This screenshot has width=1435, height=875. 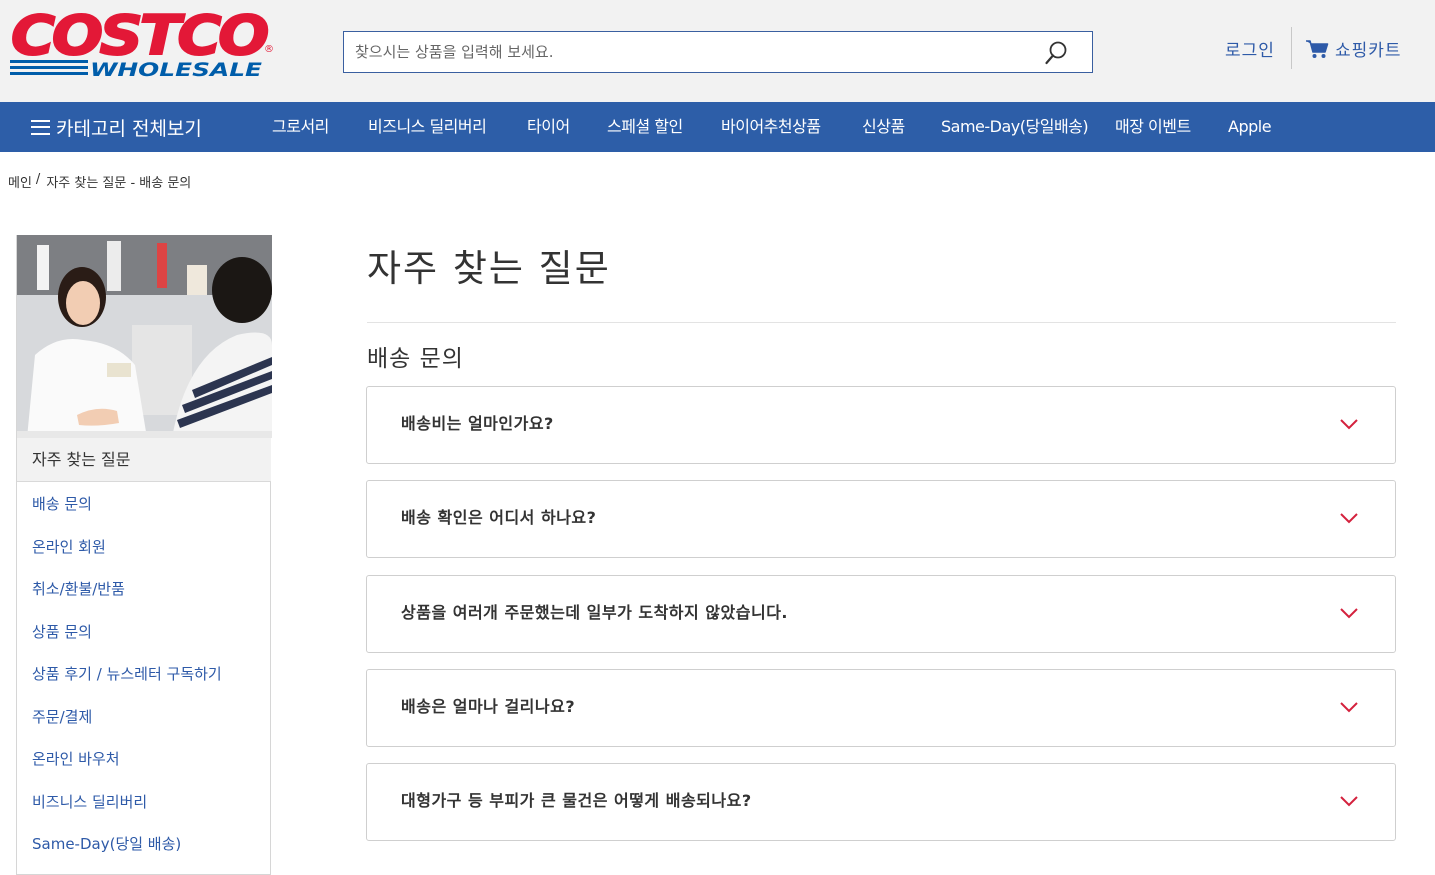 I want to click on title-divider, so click(x=881, y=322).